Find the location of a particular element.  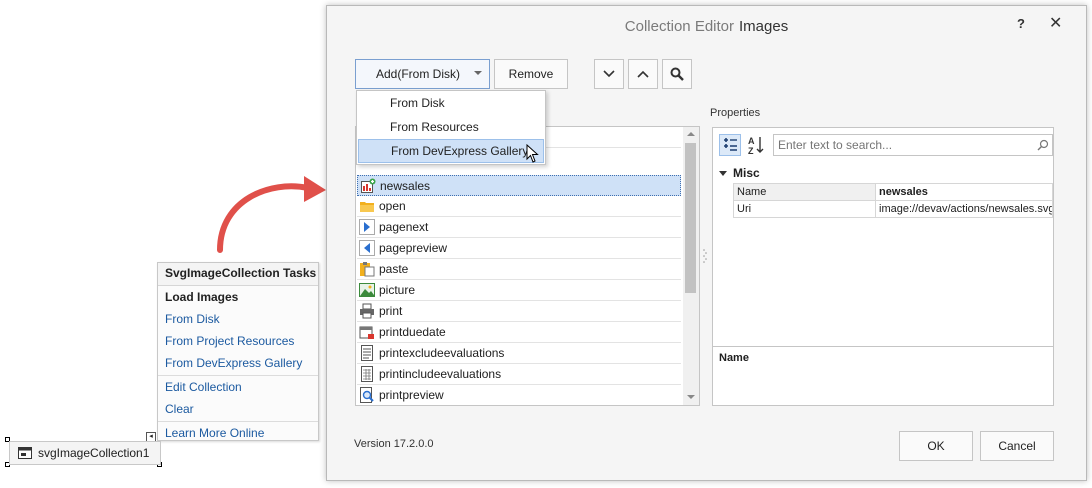

property-grid-toolbar: A Z is located at coordinates (885, 145).